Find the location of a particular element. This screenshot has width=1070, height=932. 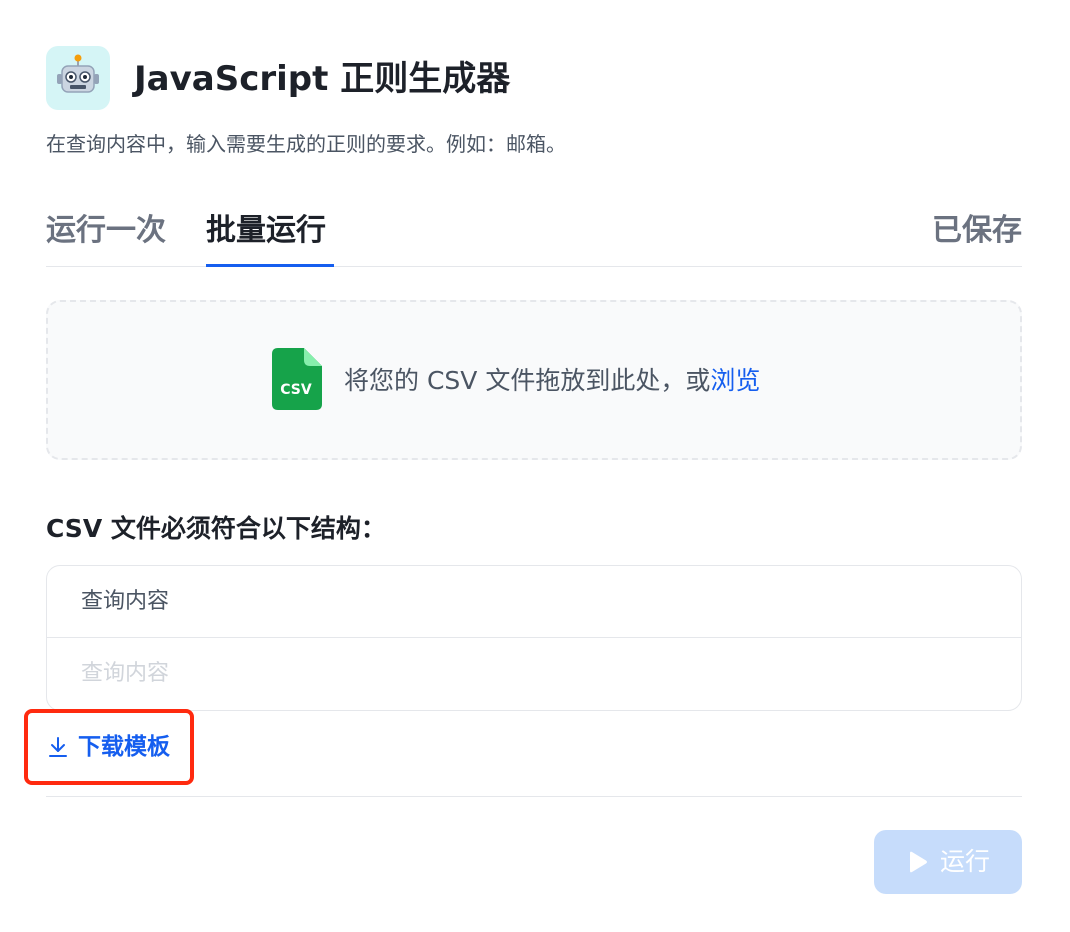

browse-link: 浏览 is located at coordinates (735, 380).